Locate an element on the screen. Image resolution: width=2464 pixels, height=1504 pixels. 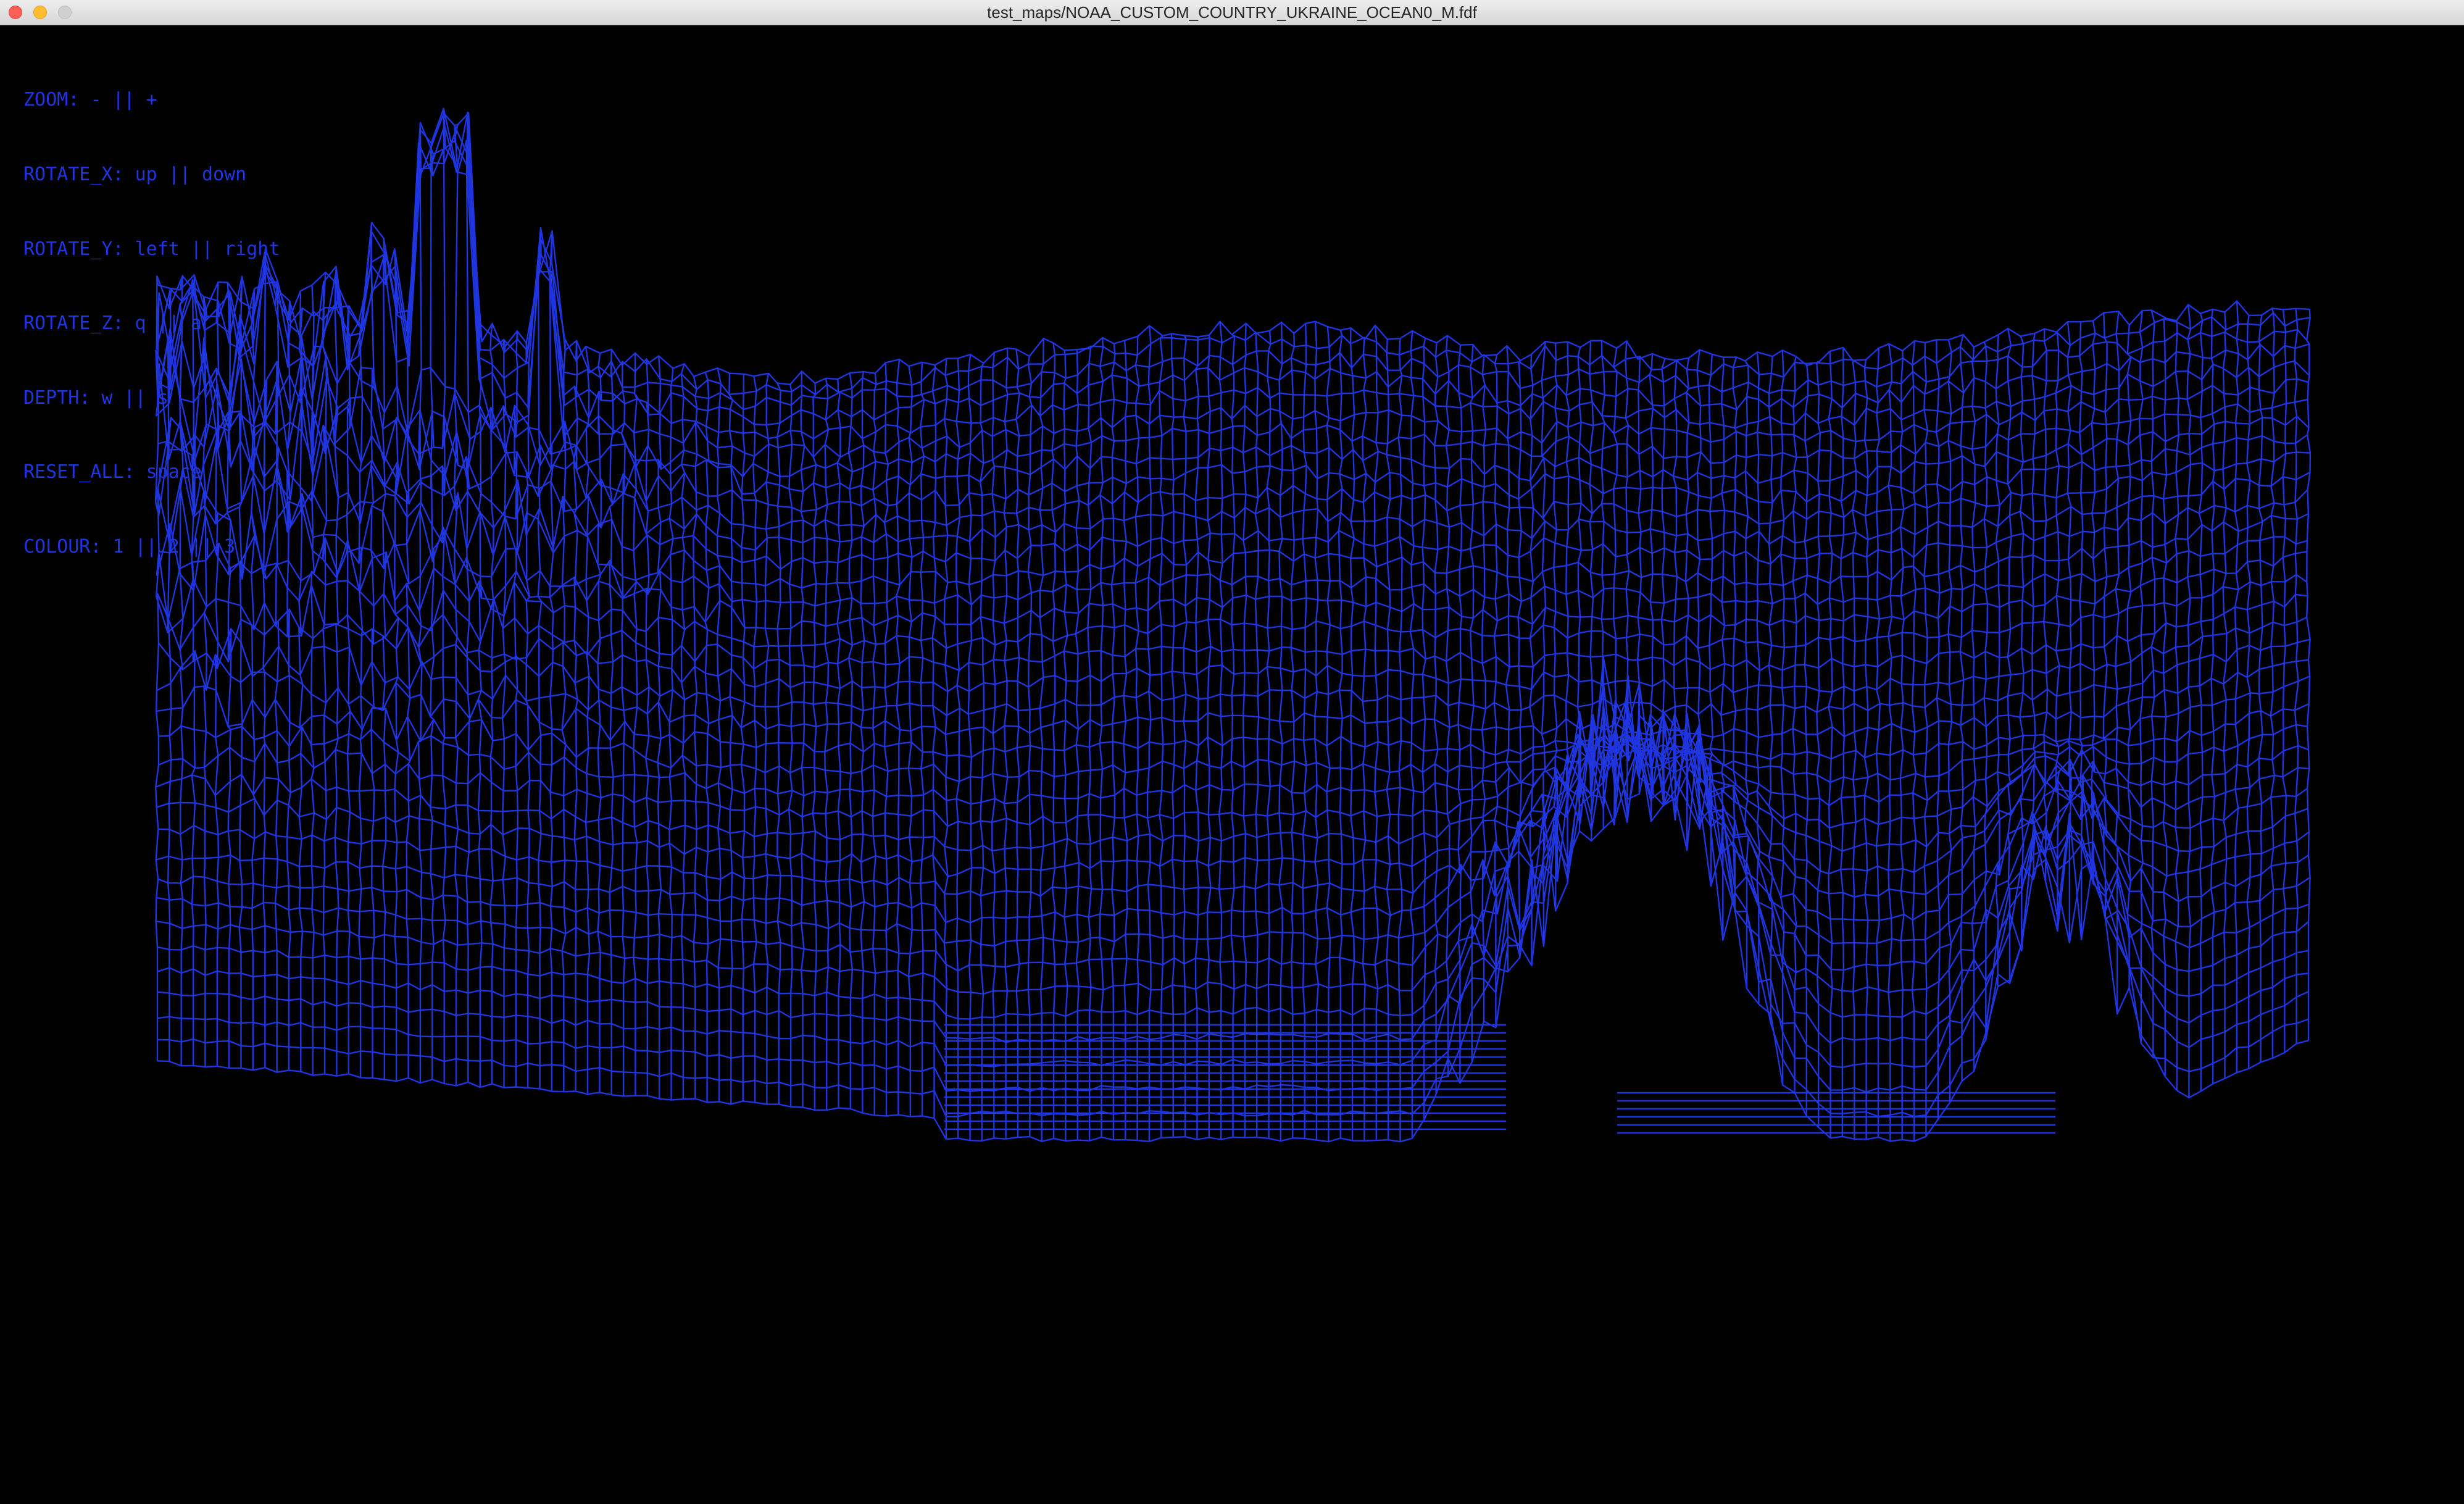
control-reset-all: RESET_ALL: space is located at coordinates (112, 472).